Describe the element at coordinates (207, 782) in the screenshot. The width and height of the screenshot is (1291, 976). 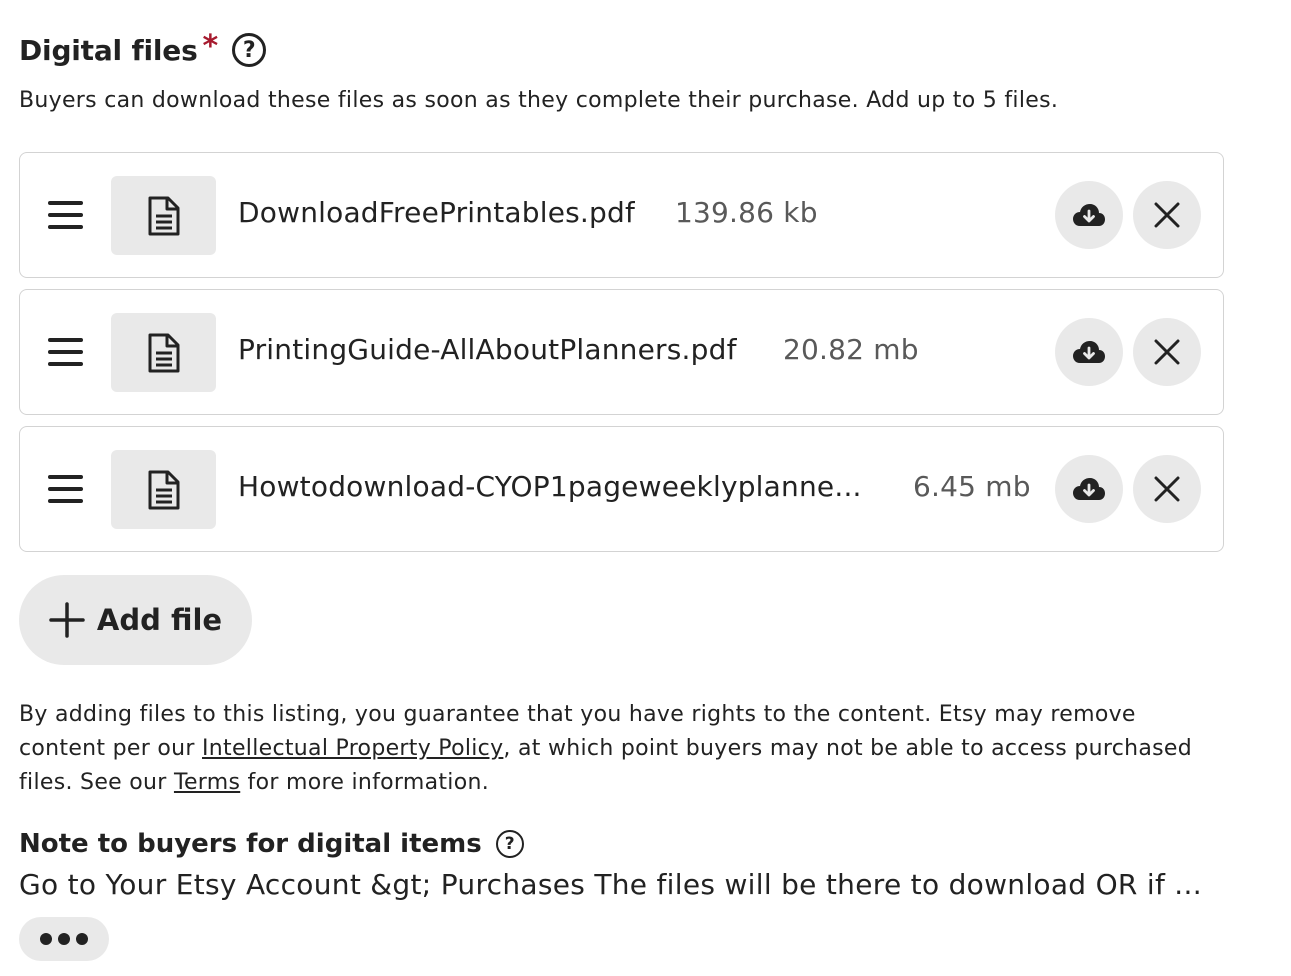
I see `terms-link: Terms` at that location.